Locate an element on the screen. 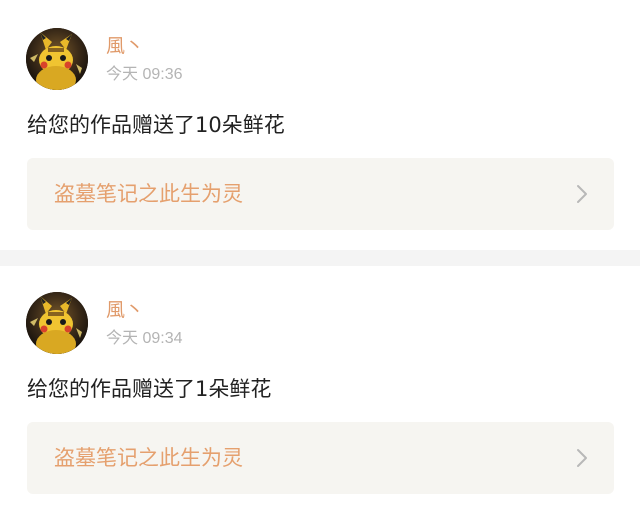 This screenshot has width=640, height=510. section-divider is located at coordinates (320, 258).